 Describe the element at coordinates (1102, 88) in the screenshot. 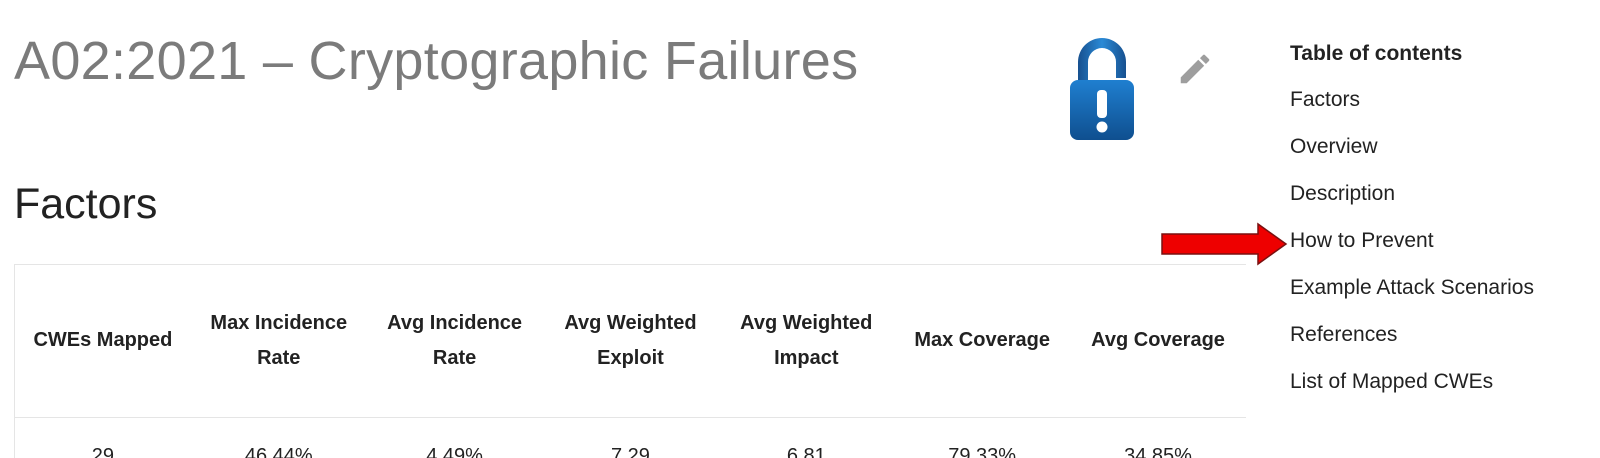

I see `unlocked-padlock-icon` at that location.